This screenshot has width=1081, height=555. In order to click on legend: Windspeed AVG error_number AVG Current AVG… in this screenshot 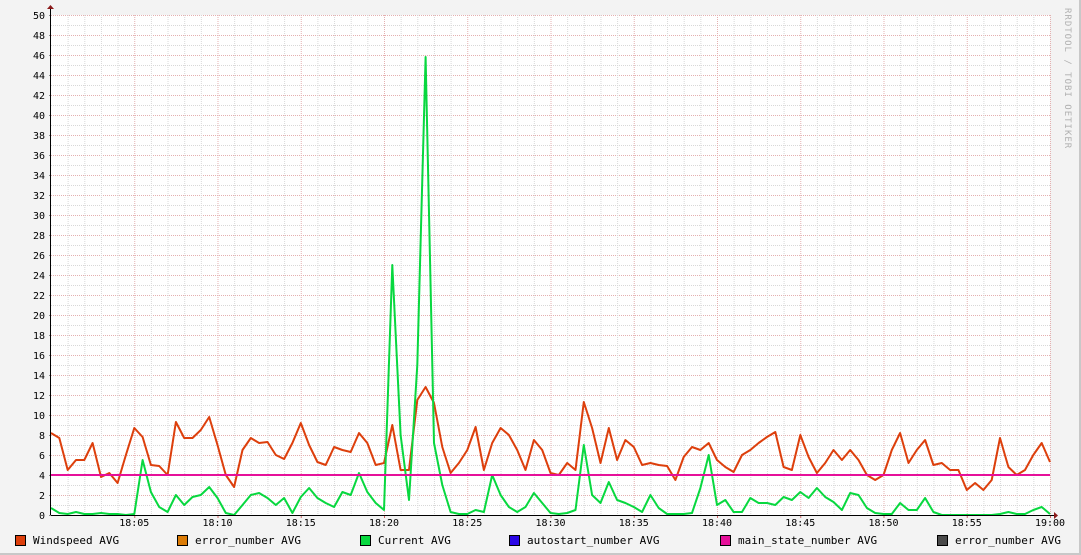, I will do `click(540, 542)`.